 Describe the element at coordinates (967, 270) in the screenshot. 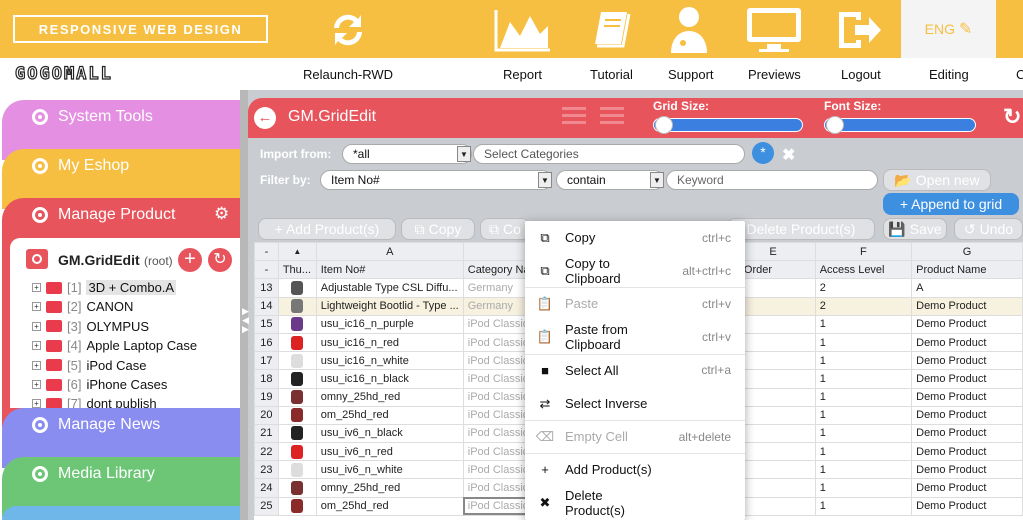

I see `column-header: Product Name` at that location.